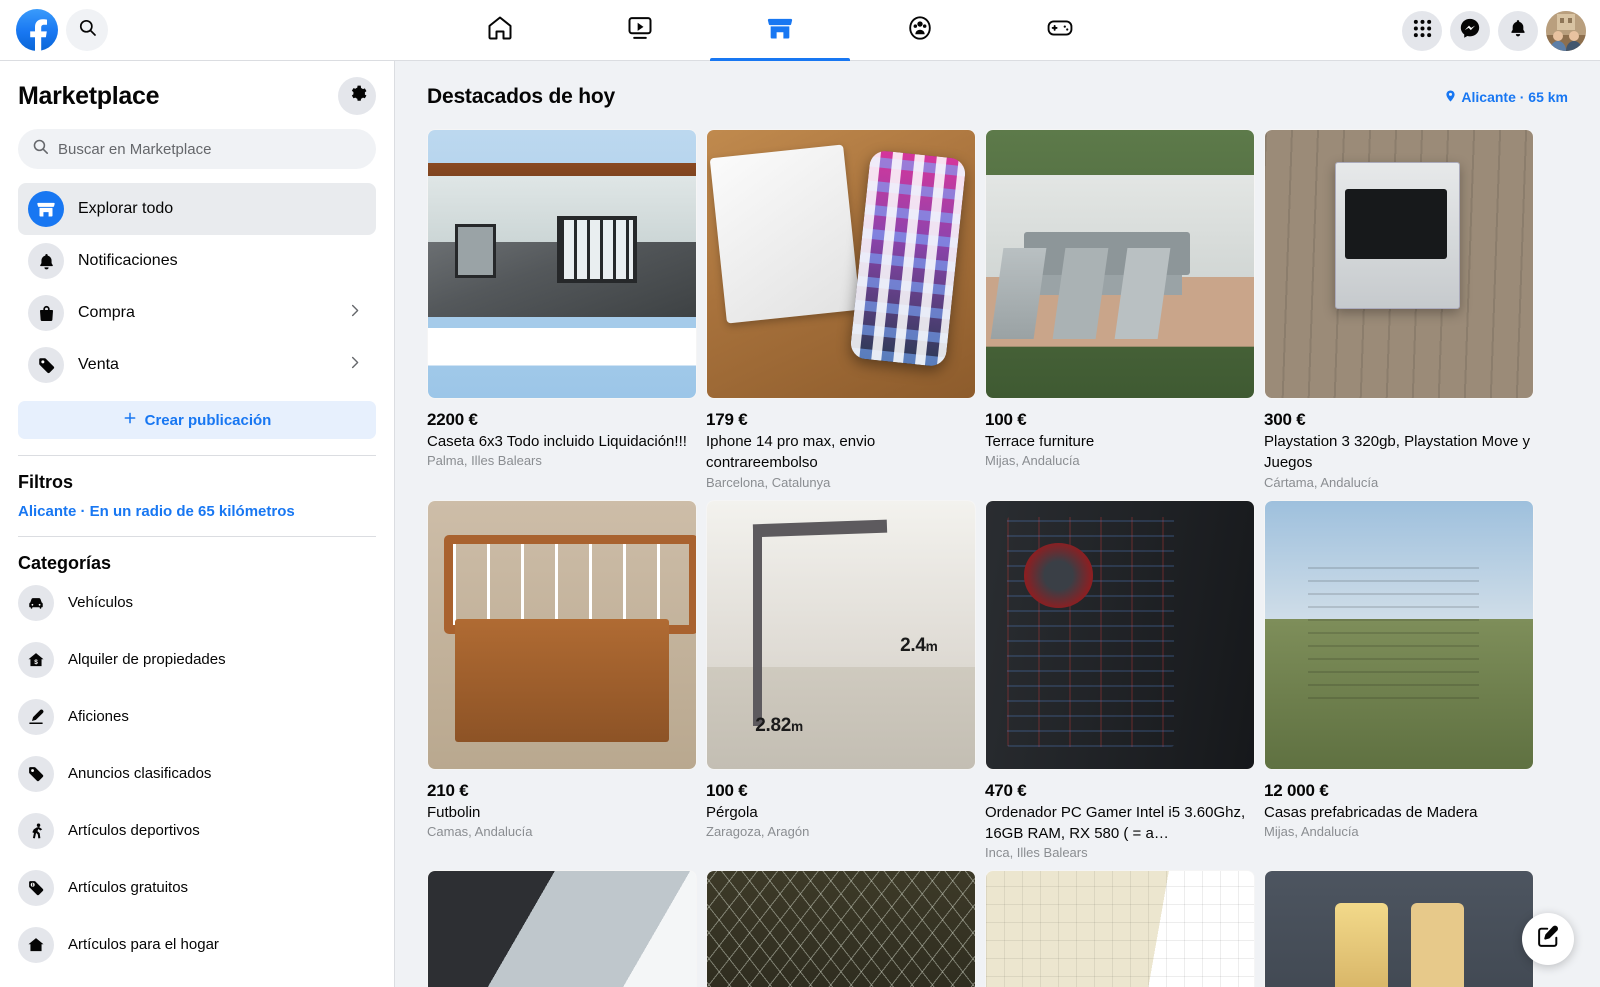  Describe the element at coordinates (197, 602) in the screenshot. I see `category-item-vehiculos: Vehículos` at that location.